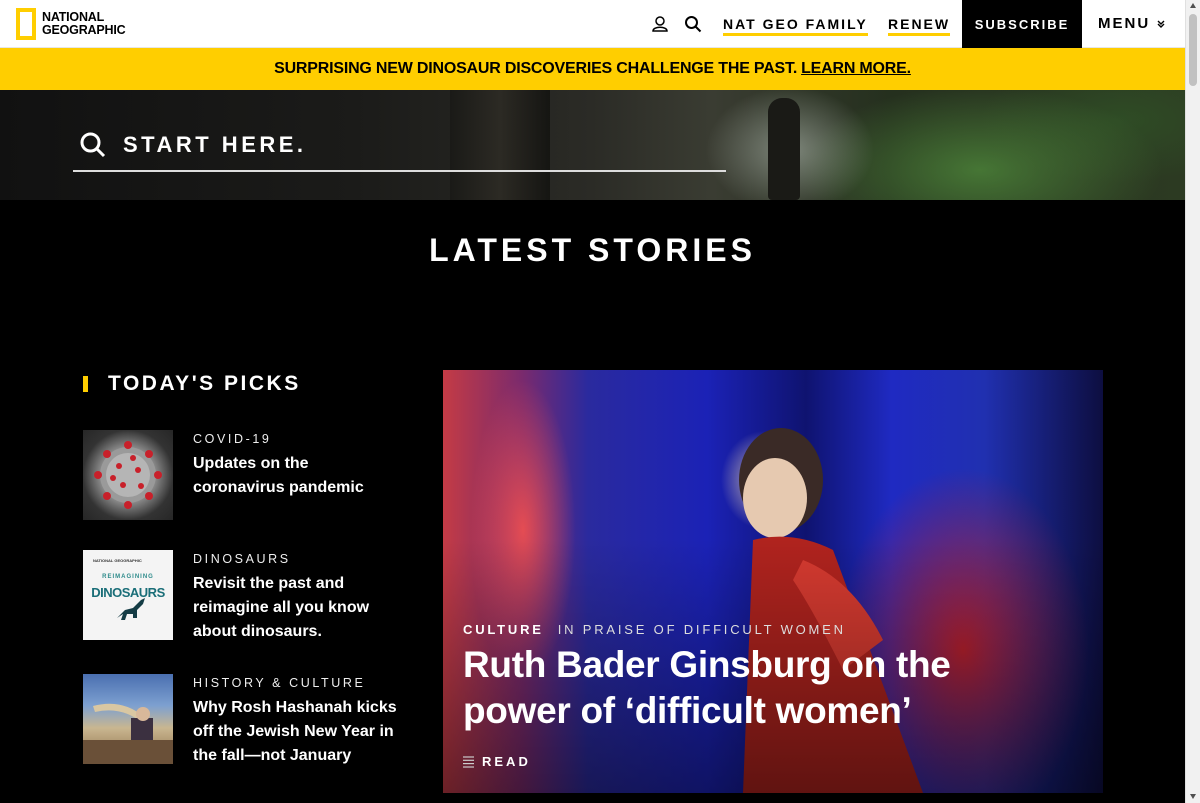 This screenshot has width=1200, height=803. I want to click on feature-read-link: READ, so click(497, 761).